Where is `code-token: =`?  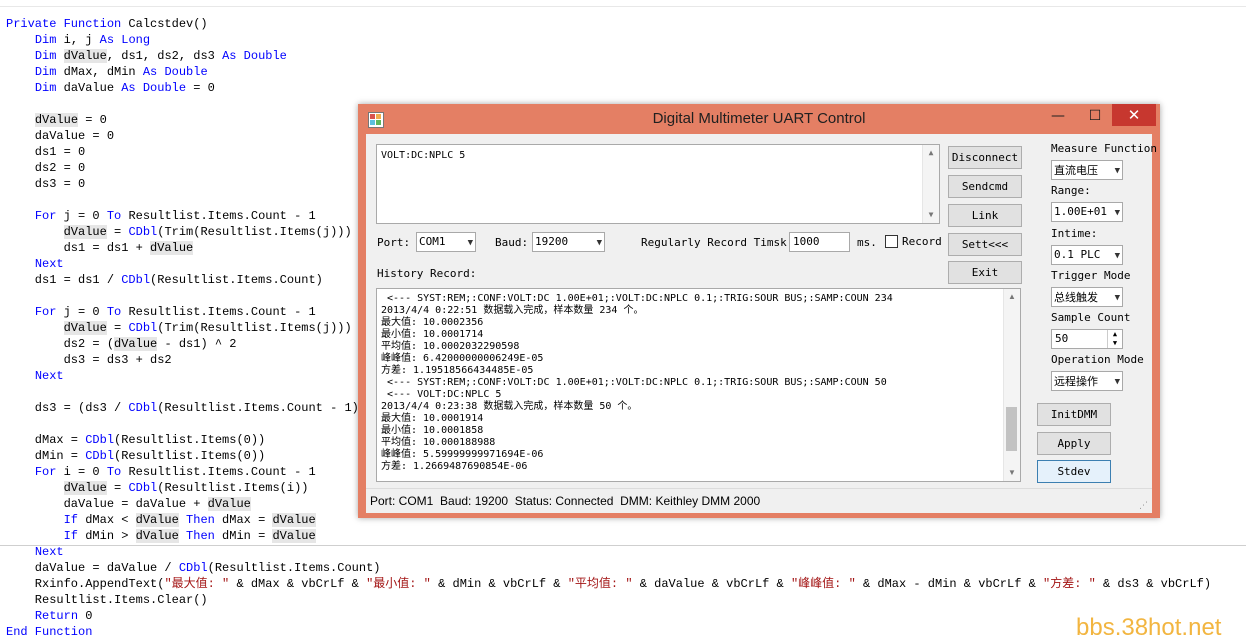 code-token: = is located at coordinates (117, 488).